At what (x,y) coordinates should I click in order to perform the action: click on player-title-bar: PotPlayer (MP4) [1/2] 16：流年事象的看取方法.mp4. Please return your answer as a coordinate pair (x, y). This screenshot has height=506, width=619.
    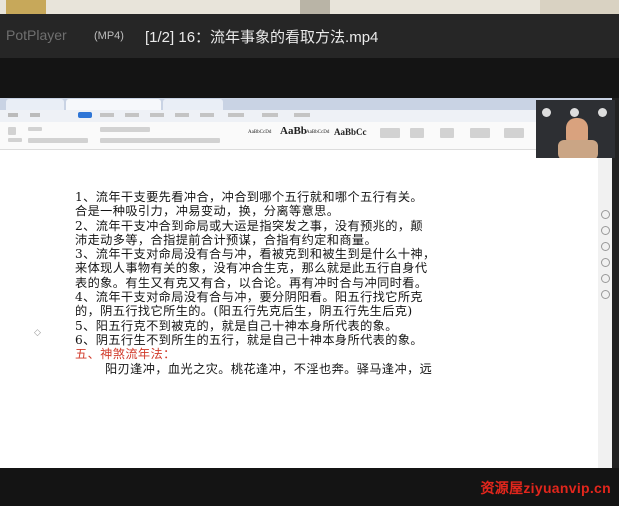
    Looking at the image, I should click on (309, 36).